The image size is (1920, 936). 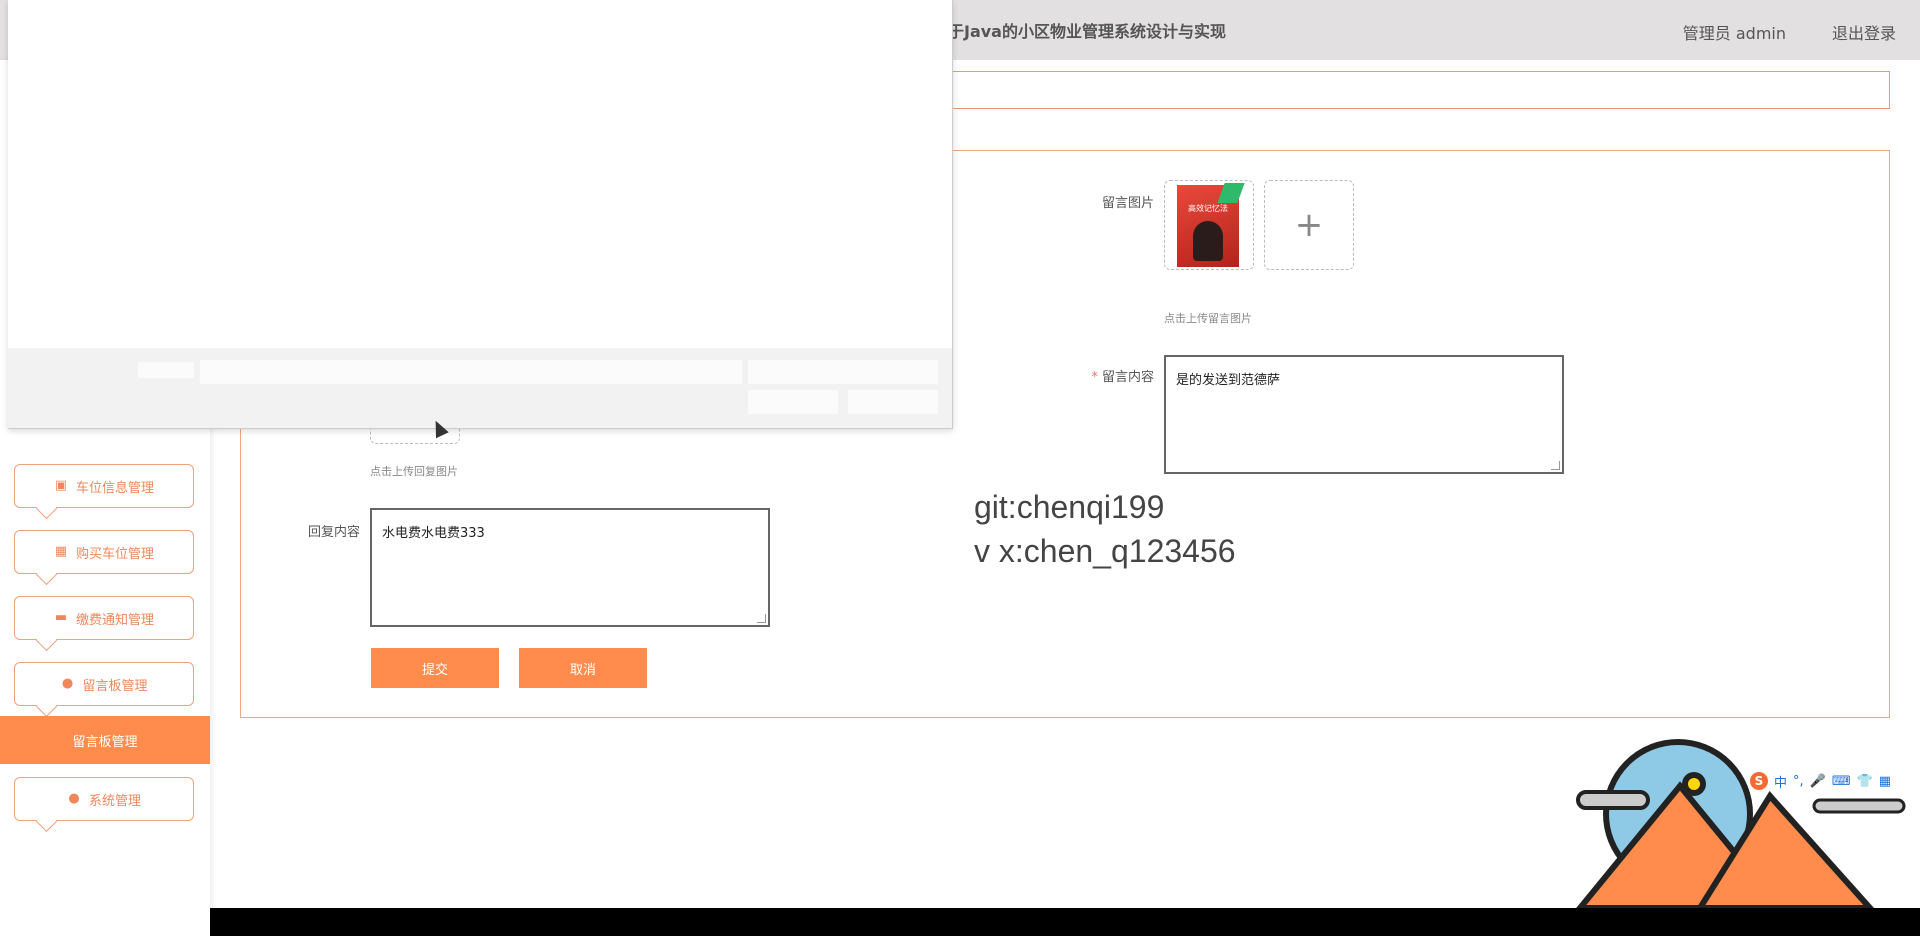 I want to click on sidebar-item-parking-info: ▣ 车位信息管理, so click(x=104, y=486).